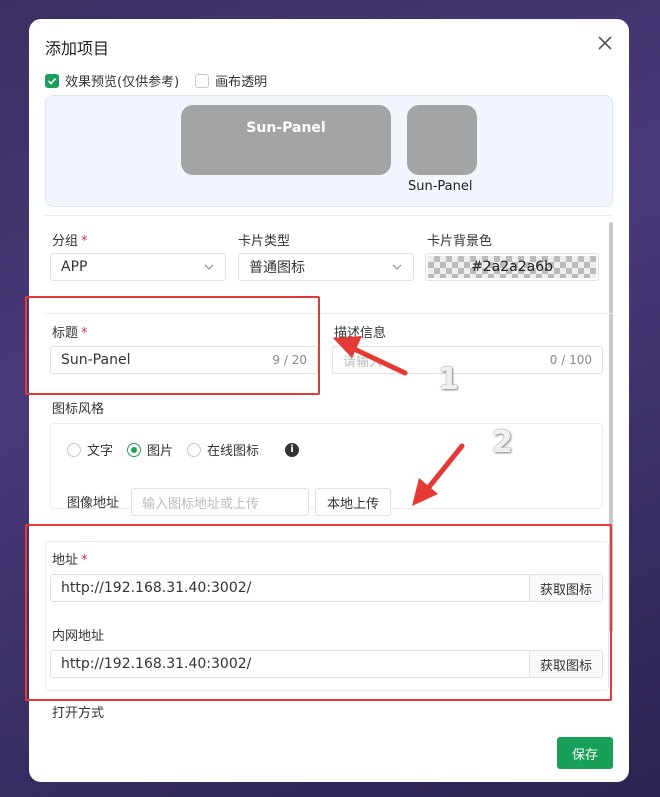 This screenshot has width=660, height=797. I want to click on transparent-checkbox-label: 画布透明, so click(241, 82).